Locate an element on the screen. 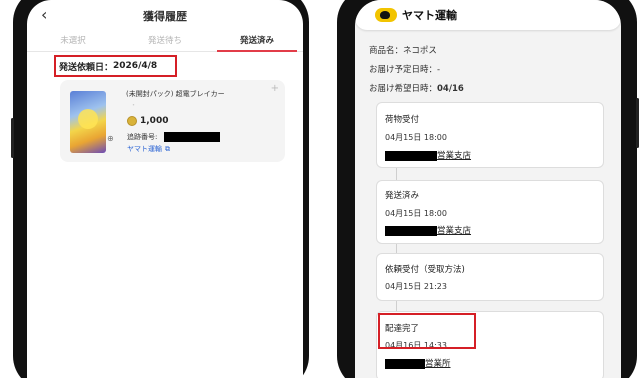 This screenshot has height=378, width=643. info-label: お届け予定日時： is located at coordinates (403, 70).